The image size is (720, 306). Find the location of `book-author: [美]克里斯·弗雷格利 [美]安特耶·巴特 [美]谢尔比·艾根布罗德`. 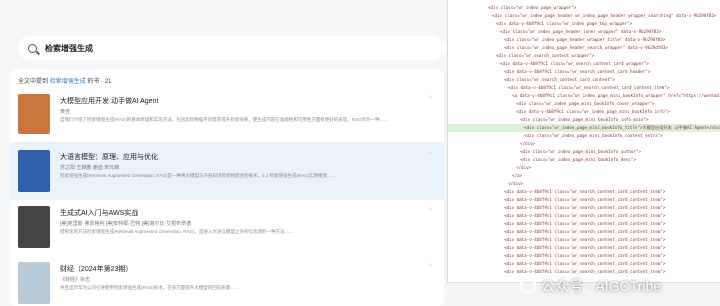

book-author: [美]克里斯·弗雷格利 [美]安特耶·巴特 [美]谢尔比·艾根布罗德 is located at coordinates (126, 224).